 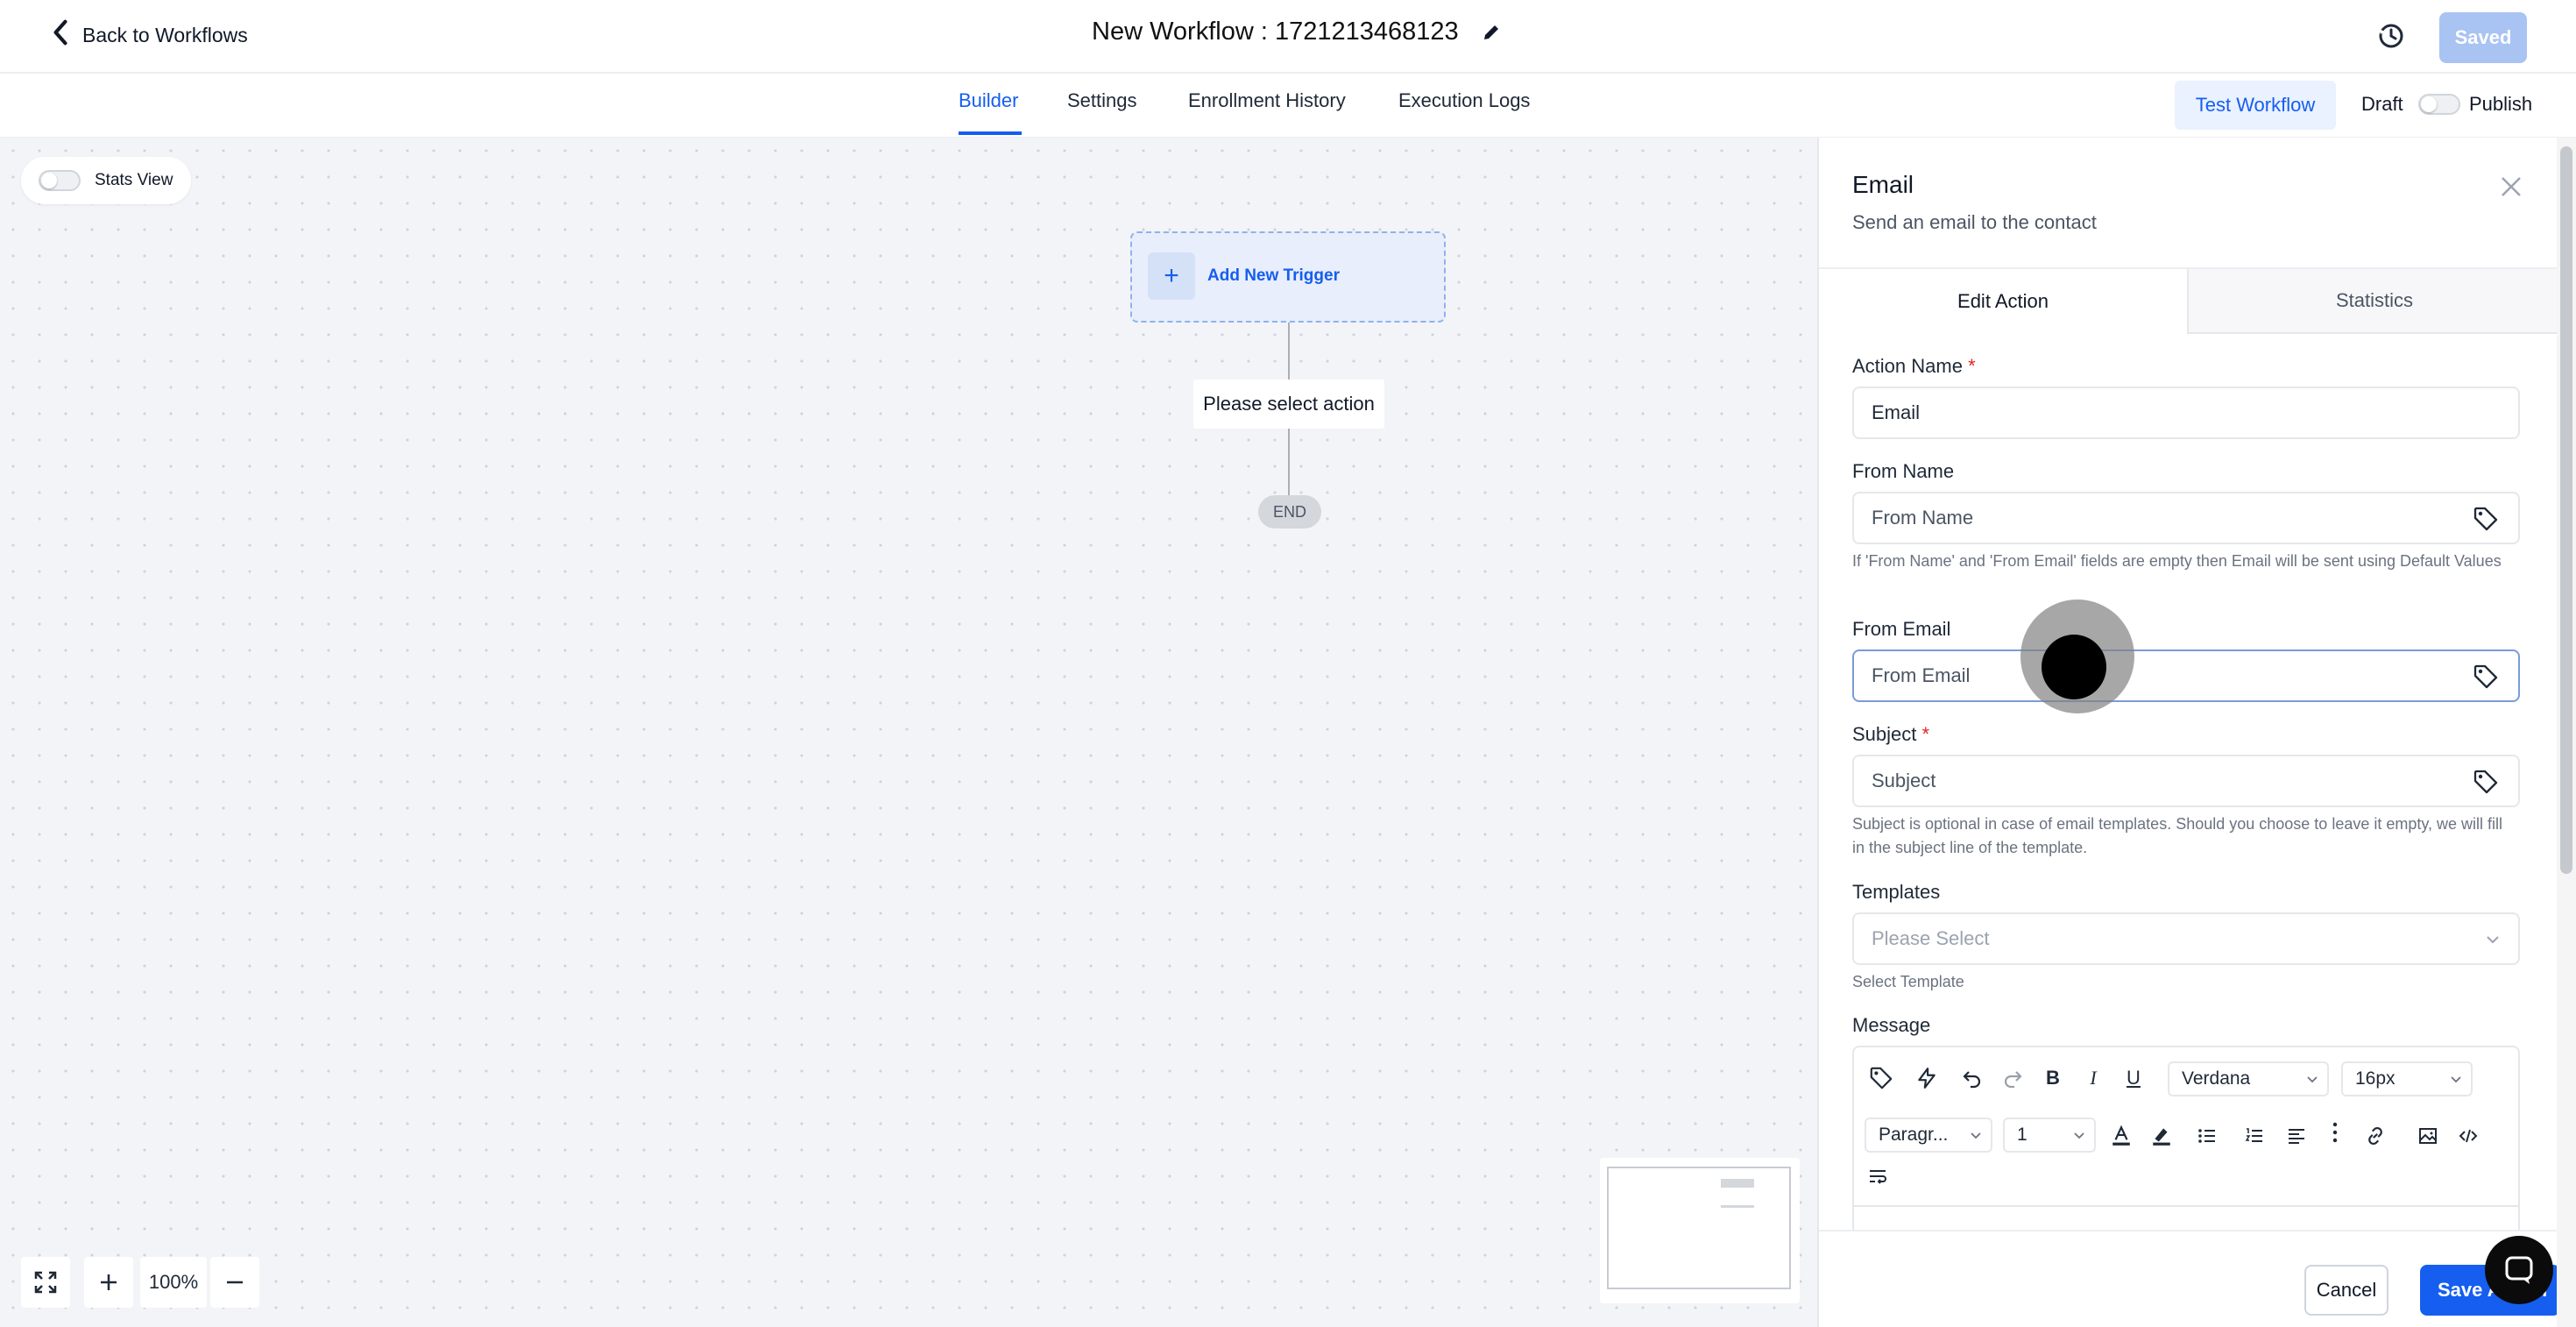 What do you see at coordinates (1288, 404) in the screenshot?
I see `select-action-node: Please select action` at bounding box center [1288, 404].